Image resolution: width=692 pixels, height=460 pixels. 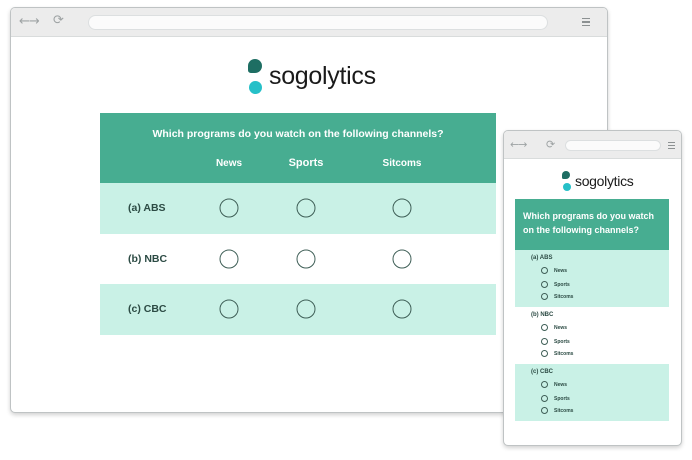 What do you see at coordinates (402, 163) in the screenshot?
I see `column-header-sitcoms: Sitcoms` at bounding box center [402, 163].